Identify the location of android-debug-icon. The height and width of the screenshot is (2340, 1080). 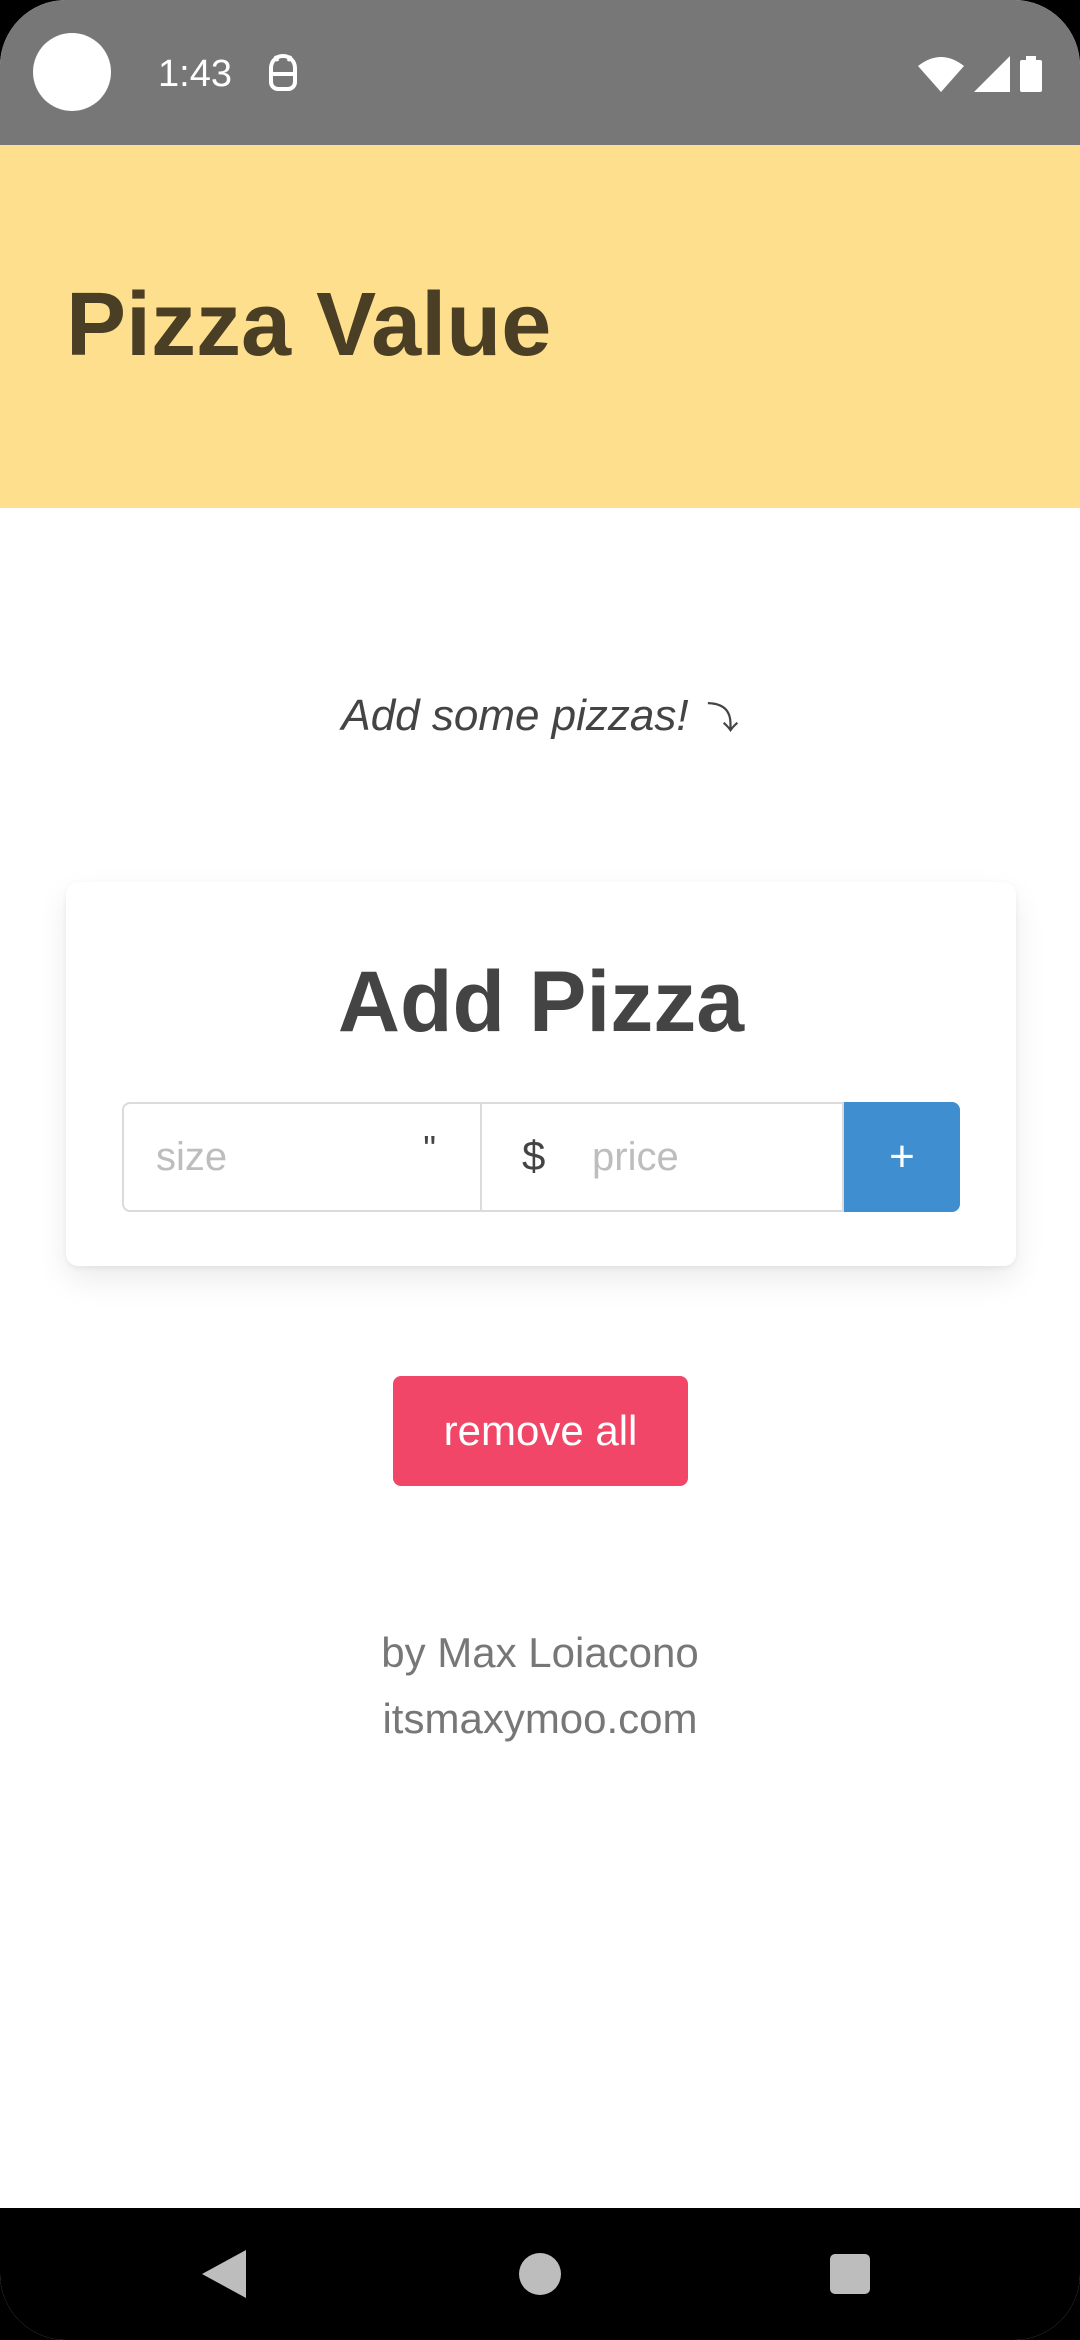
(283, 72).